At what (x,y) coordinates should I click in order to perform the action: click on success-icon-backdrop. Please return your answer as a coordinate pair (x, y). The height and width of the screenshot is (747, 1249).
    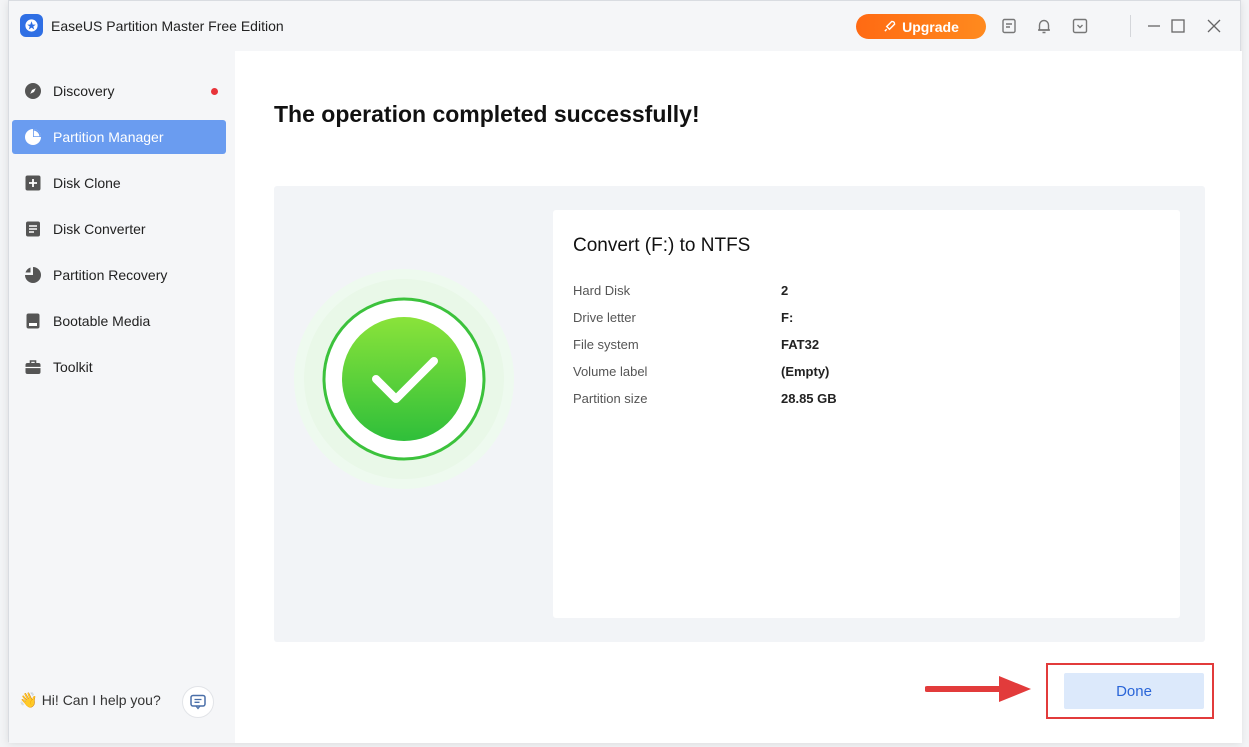
    Looking at the image, I should click on (404, 379).